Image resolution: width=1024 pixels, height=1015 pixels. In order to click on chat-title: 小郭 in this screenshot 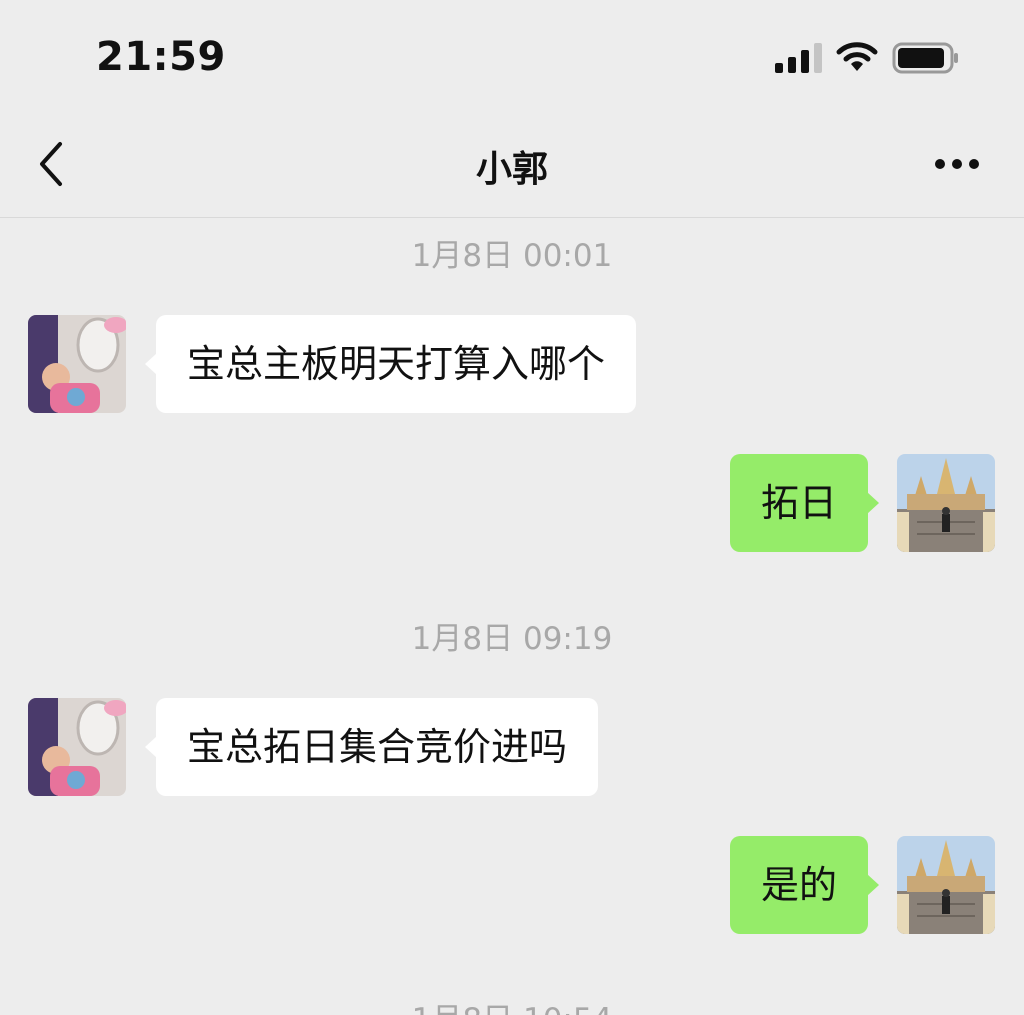, I will do `click(511, 169)`.